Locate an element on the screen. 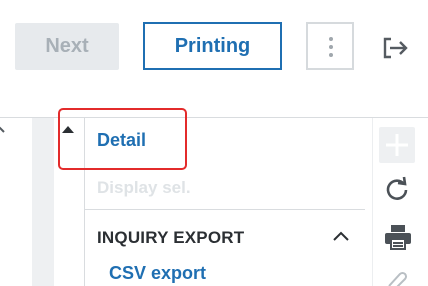 The width and height of the screenshot is (428, 286). menu-item-display-sel: Display sel. is located at coordinates (144, 187).